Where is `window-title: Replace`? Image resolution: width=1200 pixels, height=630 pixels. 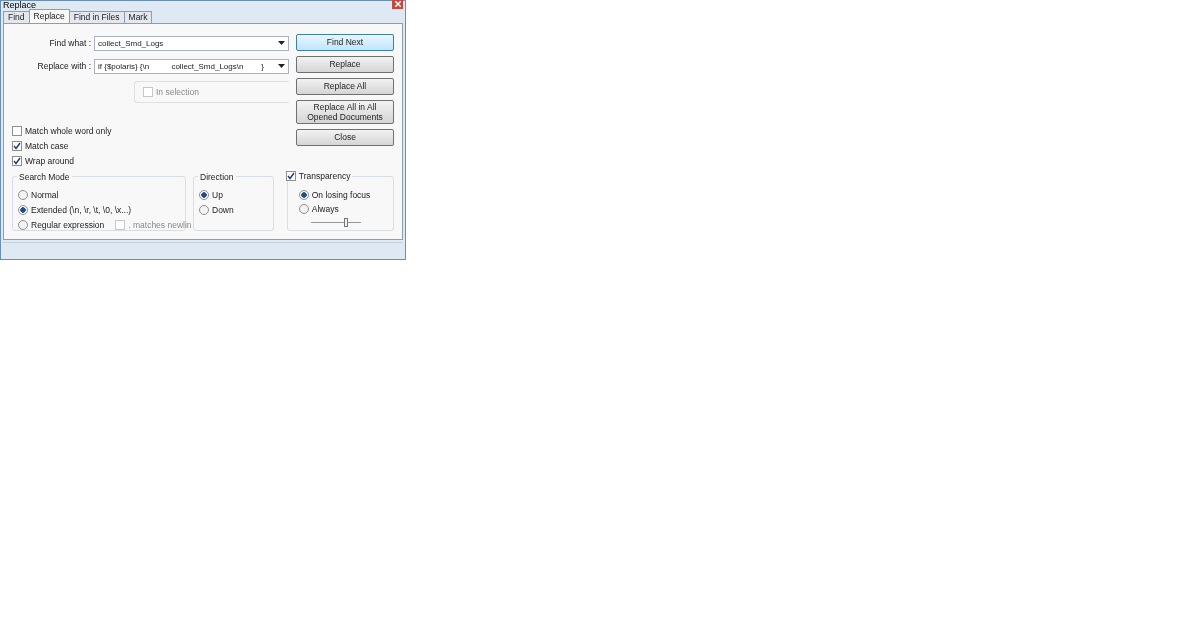 window-title: Replace is located at coordinates (20, 4).